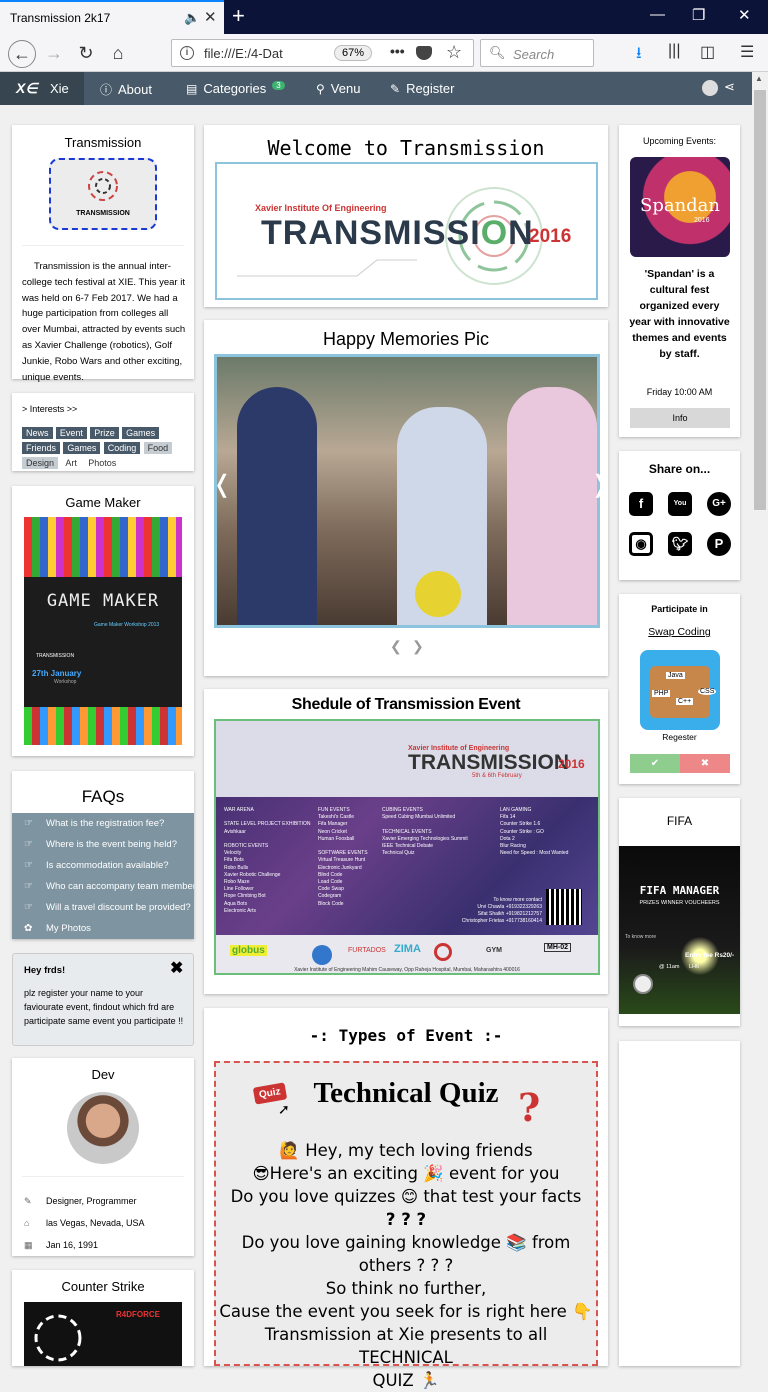 The image size is (768, 1392). I want to click on faq-item-team-member: ☞ Who can accompany team member, so click(103, 886).